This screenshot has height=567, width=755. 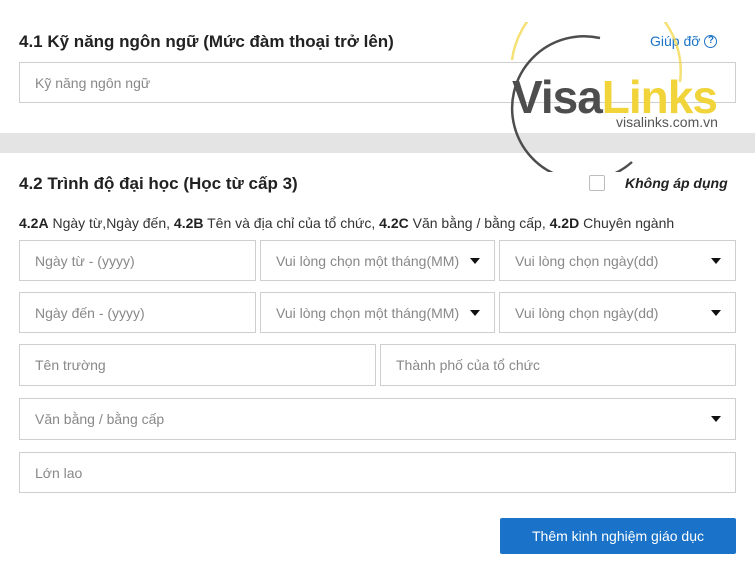 What do you see at coordinates (377, 82) in the screenshot?
I see `language-skill-input: Kỹ năng ngôn ngữ` at bounding box center [377, 82].